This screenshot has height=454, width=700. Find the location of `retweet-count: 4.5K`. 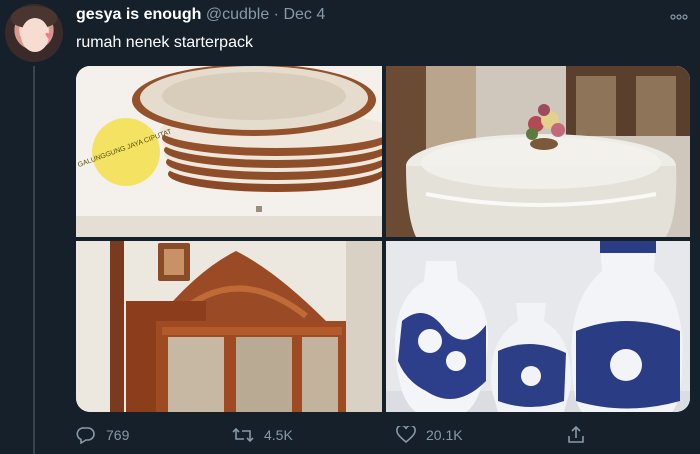

retweet-count: 4.5K is located at coordinates (278, 435).